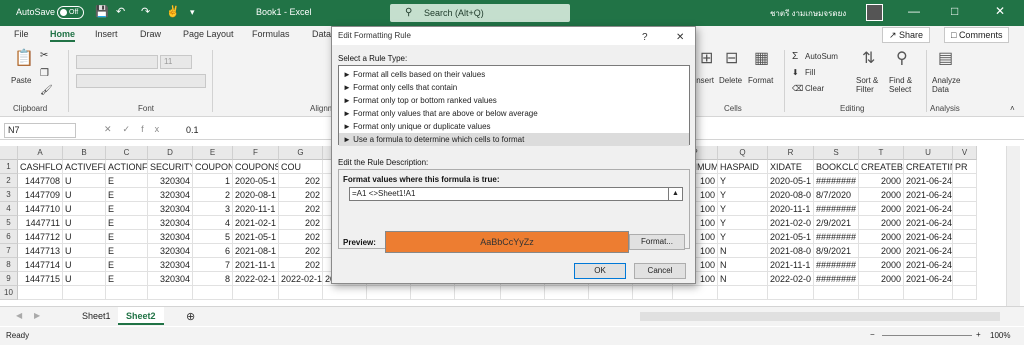 Image resolution: width=1024 pixels, height=345 pixels. Describe the element at coordinates (9, 265) in the screenshot. I see `row-header: 8` at that location.